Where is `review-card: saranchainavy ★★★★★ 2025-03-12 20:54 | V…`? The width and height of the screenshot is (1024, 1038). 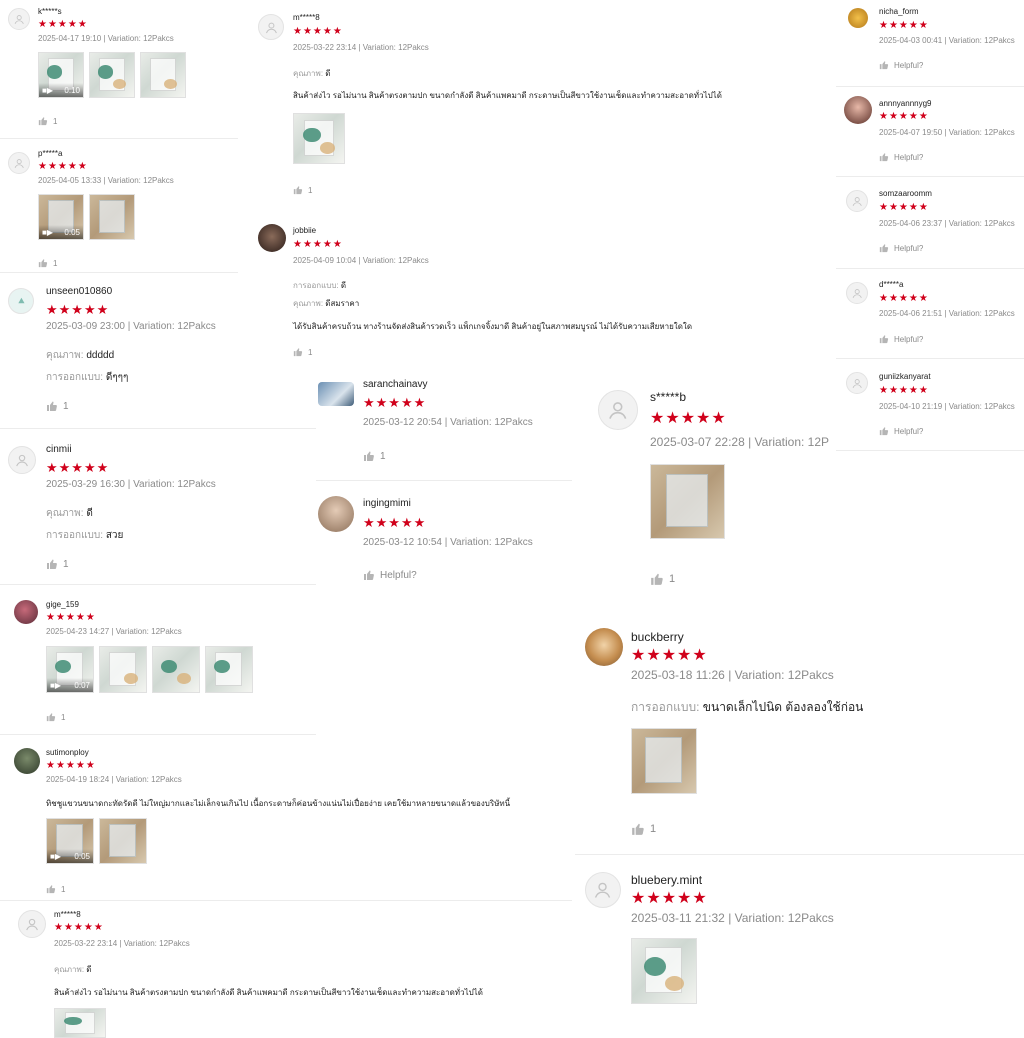
review-card: saranchainavy ★★★★★ 2025-03-12 20:54 | V… is located at coordinates (444, 426).